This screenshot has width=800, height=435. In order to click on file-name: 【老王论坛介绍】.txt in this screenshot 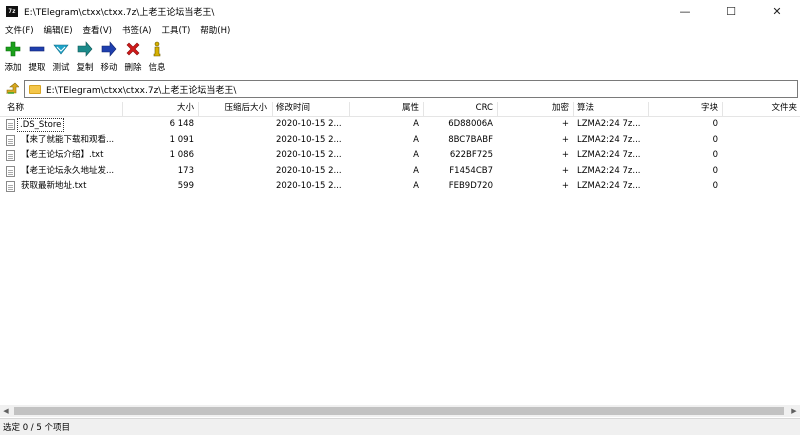, I will do `click(62, 155)`.